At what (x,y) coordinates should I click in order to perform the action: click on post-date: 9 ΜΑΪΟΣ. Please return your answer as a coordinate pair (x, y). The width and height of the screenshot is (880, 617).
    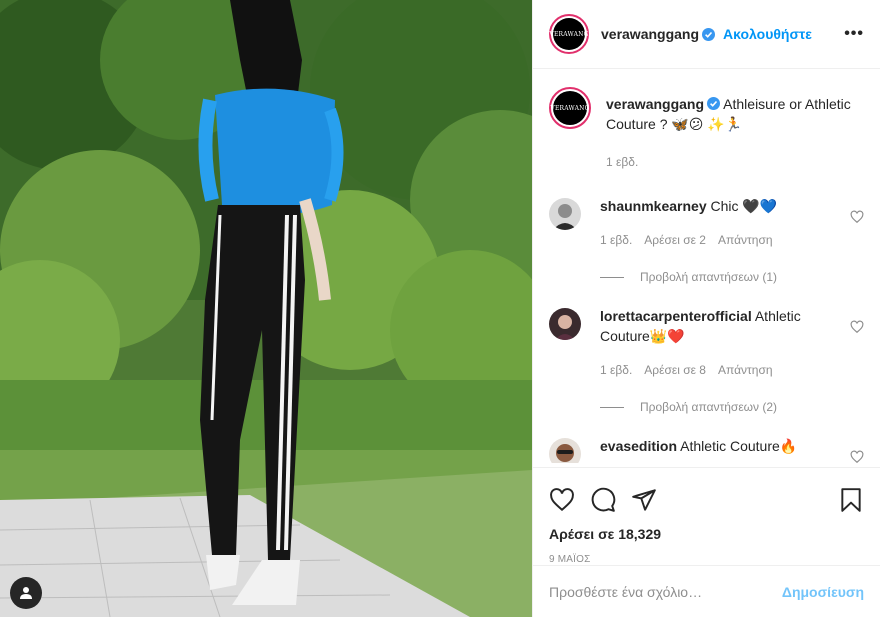
    Looking at the image, I should click on (706, 559).